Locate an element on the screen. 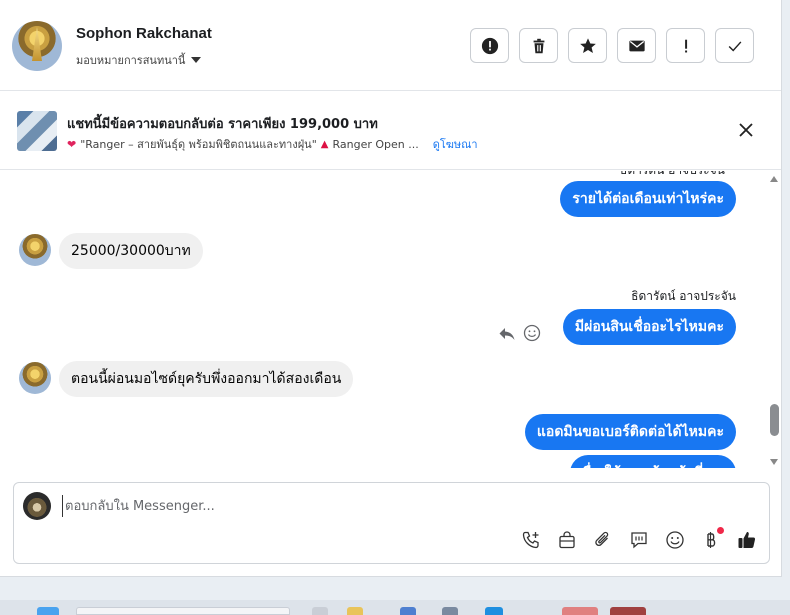 This screenshot has height=615, width=790. envelope-icon is located at coordinates (636, 45).